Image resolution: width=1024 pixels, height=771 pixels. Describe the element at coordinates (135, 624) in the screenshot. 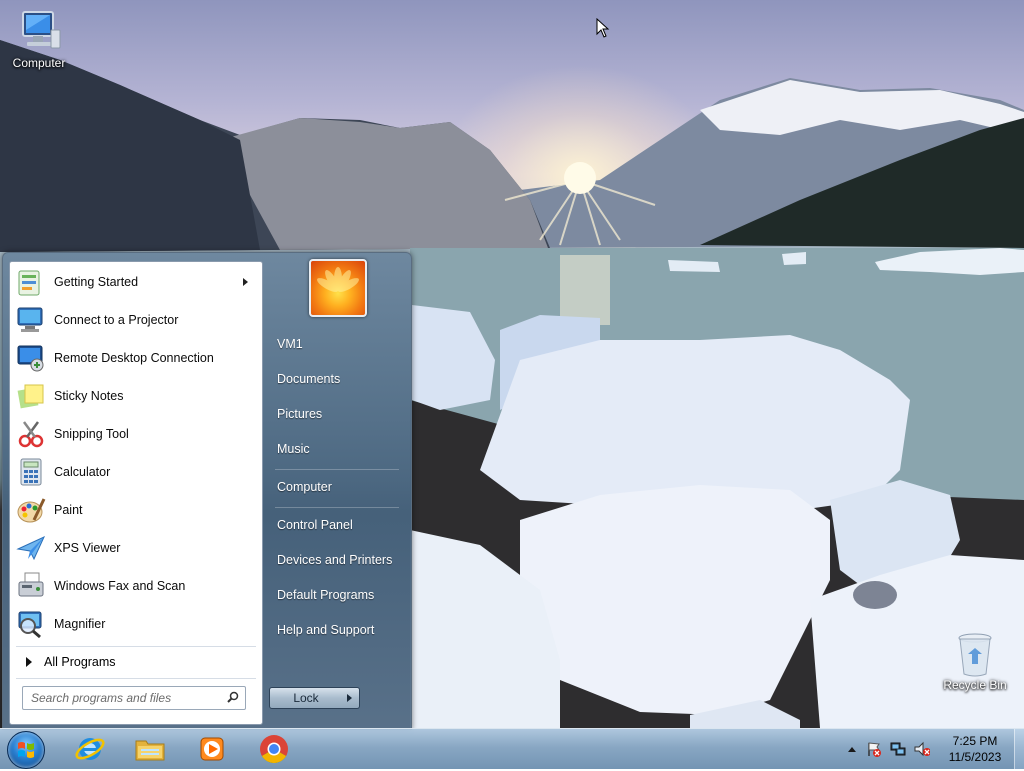

I see `start-item-magnifier: Magnifier` at that location.